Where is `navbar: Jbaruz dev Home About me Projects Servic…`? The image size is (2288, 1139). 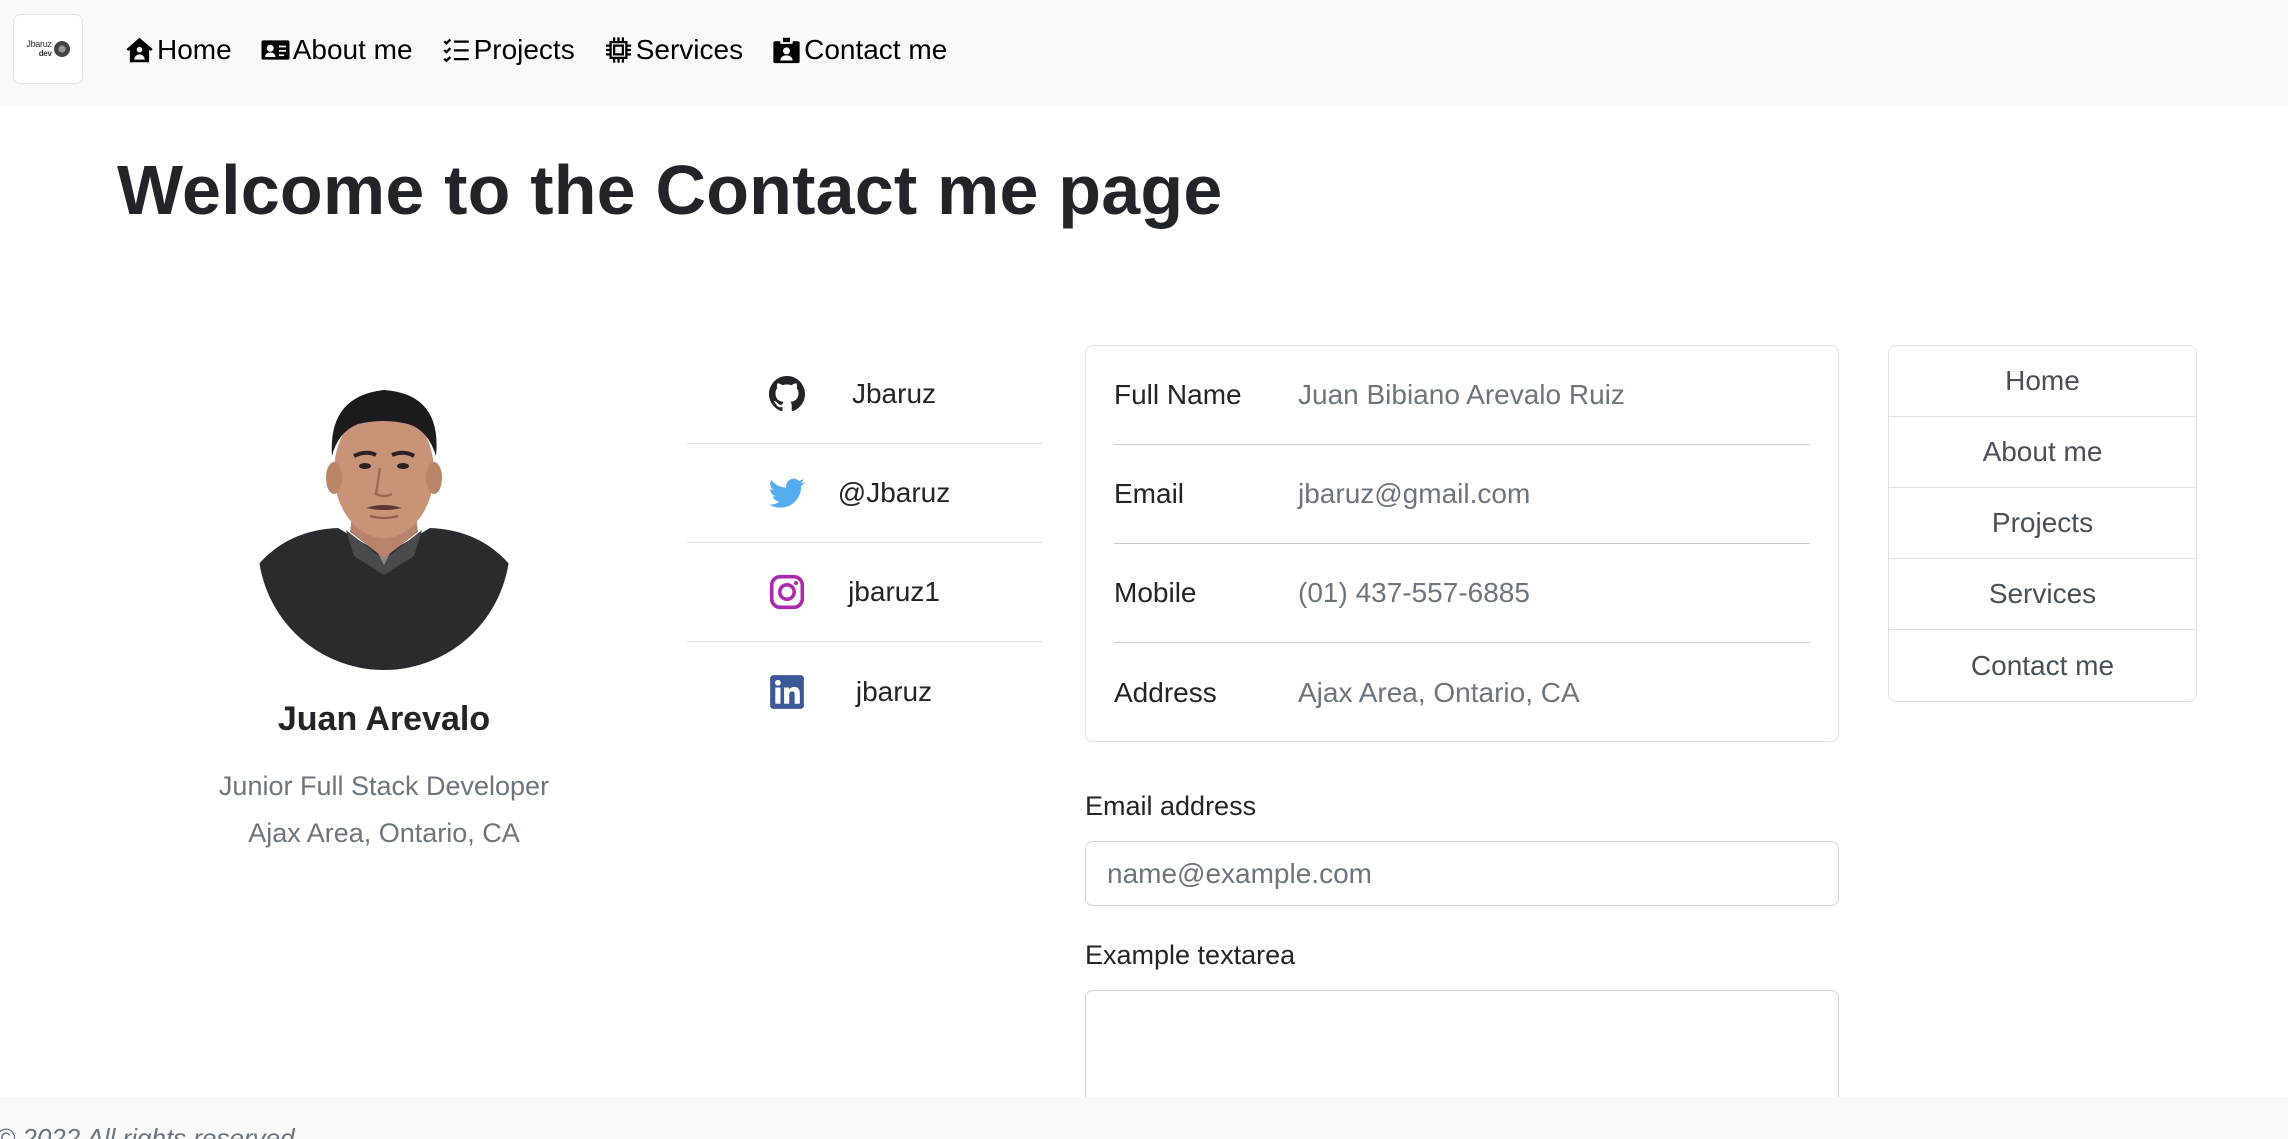 navbar: Jbaruz dev Home About me Projects Servic… is located at coordinates (1144, 53).